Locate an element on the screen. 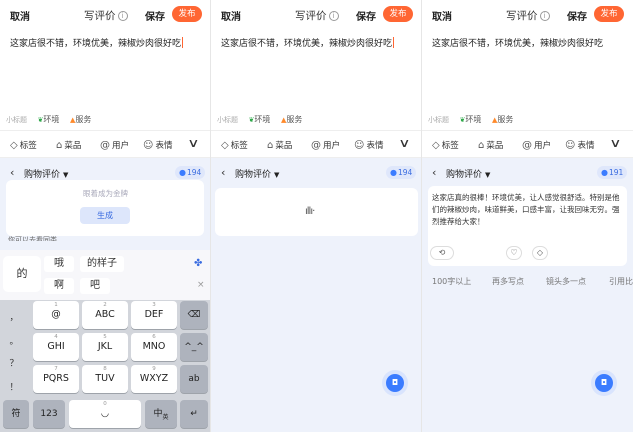  punct-key: ， is located at coordinates (14, 316).